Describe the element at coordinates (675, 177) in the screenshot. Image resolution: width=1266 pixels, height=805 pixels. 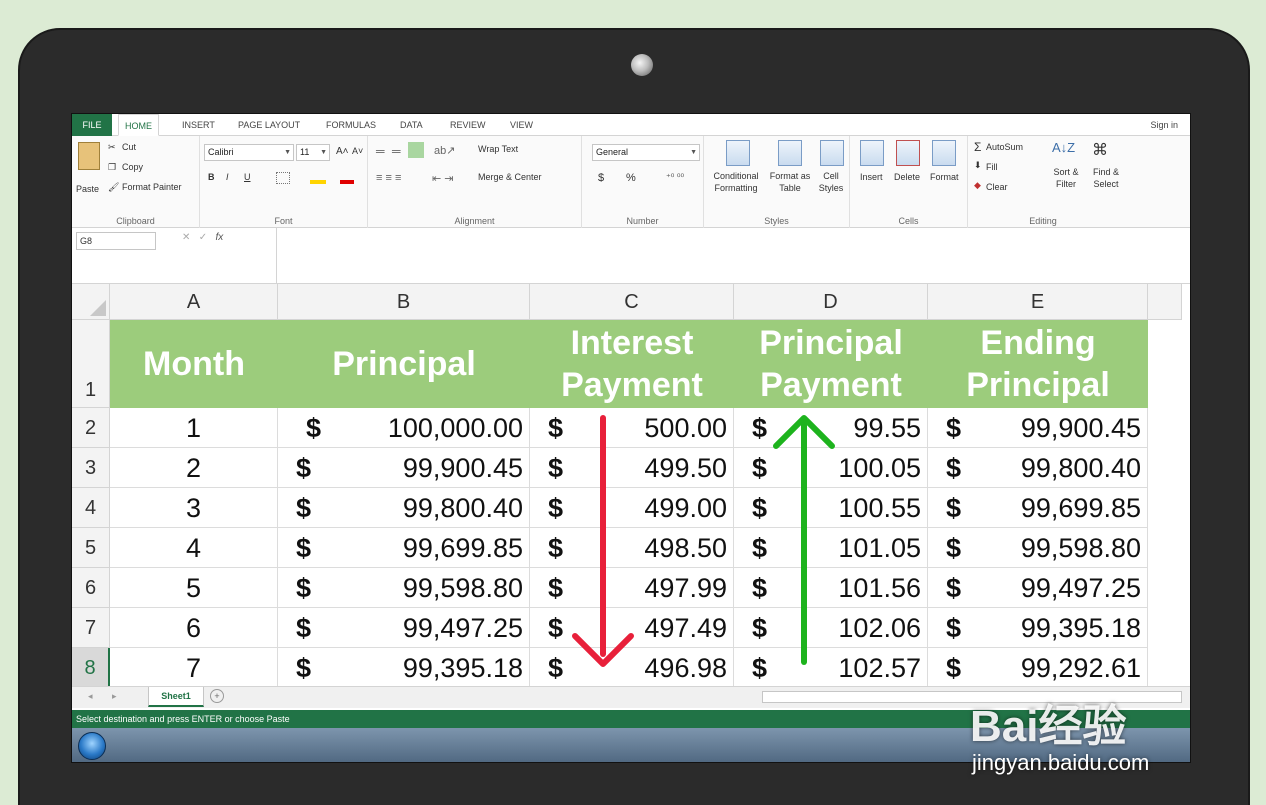
I see `decimal-icon: ⁺⁰ ⁰⁰` at that location.